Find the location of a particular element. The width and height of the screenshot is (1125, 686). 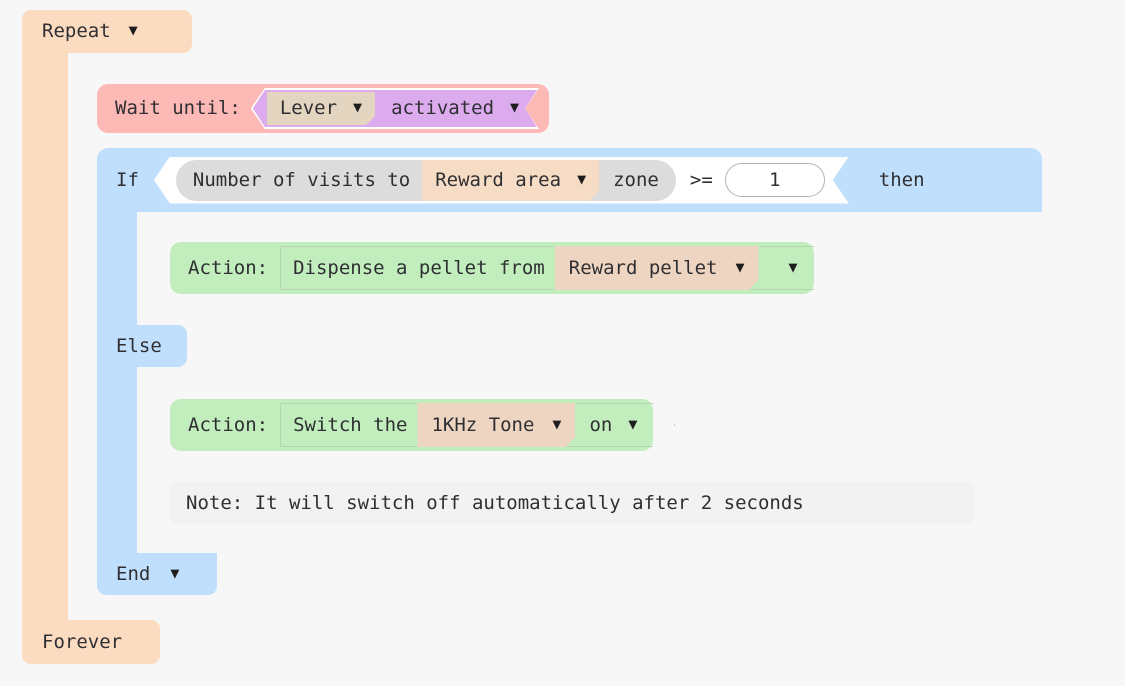

condition-zone-dropdown: Reward area ▼ is located at coordinates (510, 180).